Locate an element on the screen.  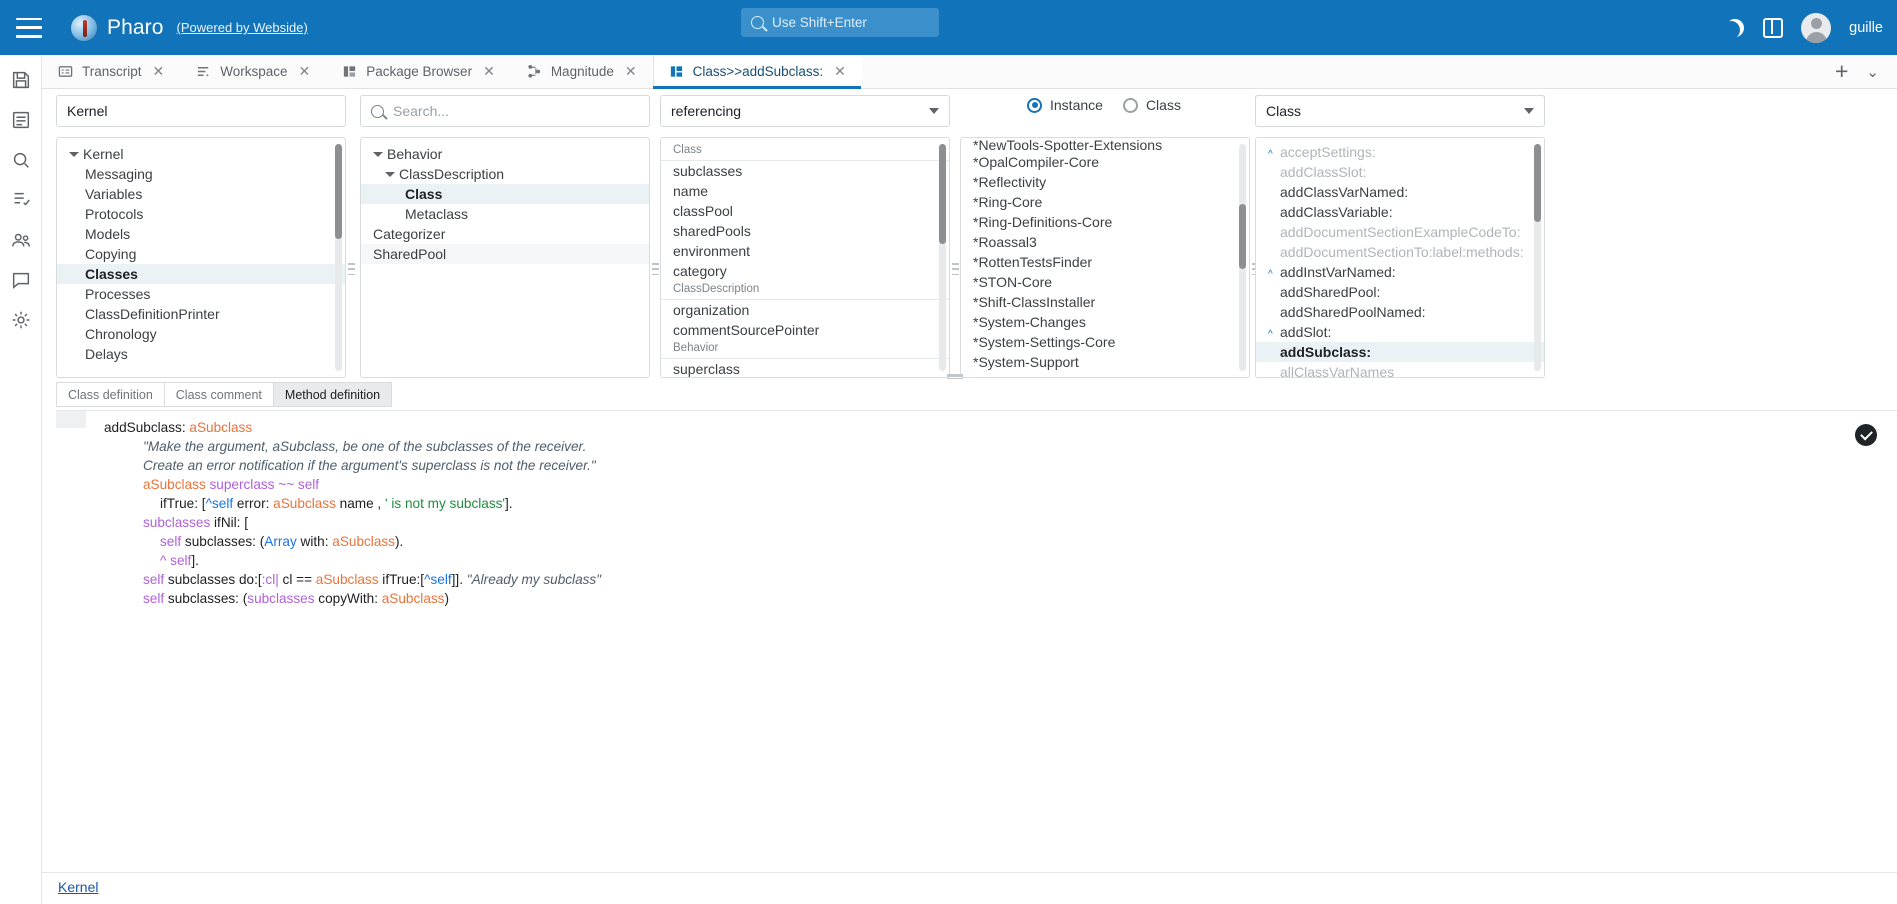
list-item: addSharedPoolNamed: is located at coordinates (1400, 312).